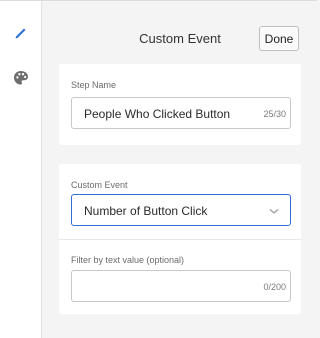 The image size is (320, 338). I want to click on style-tab, so click(21, 78).